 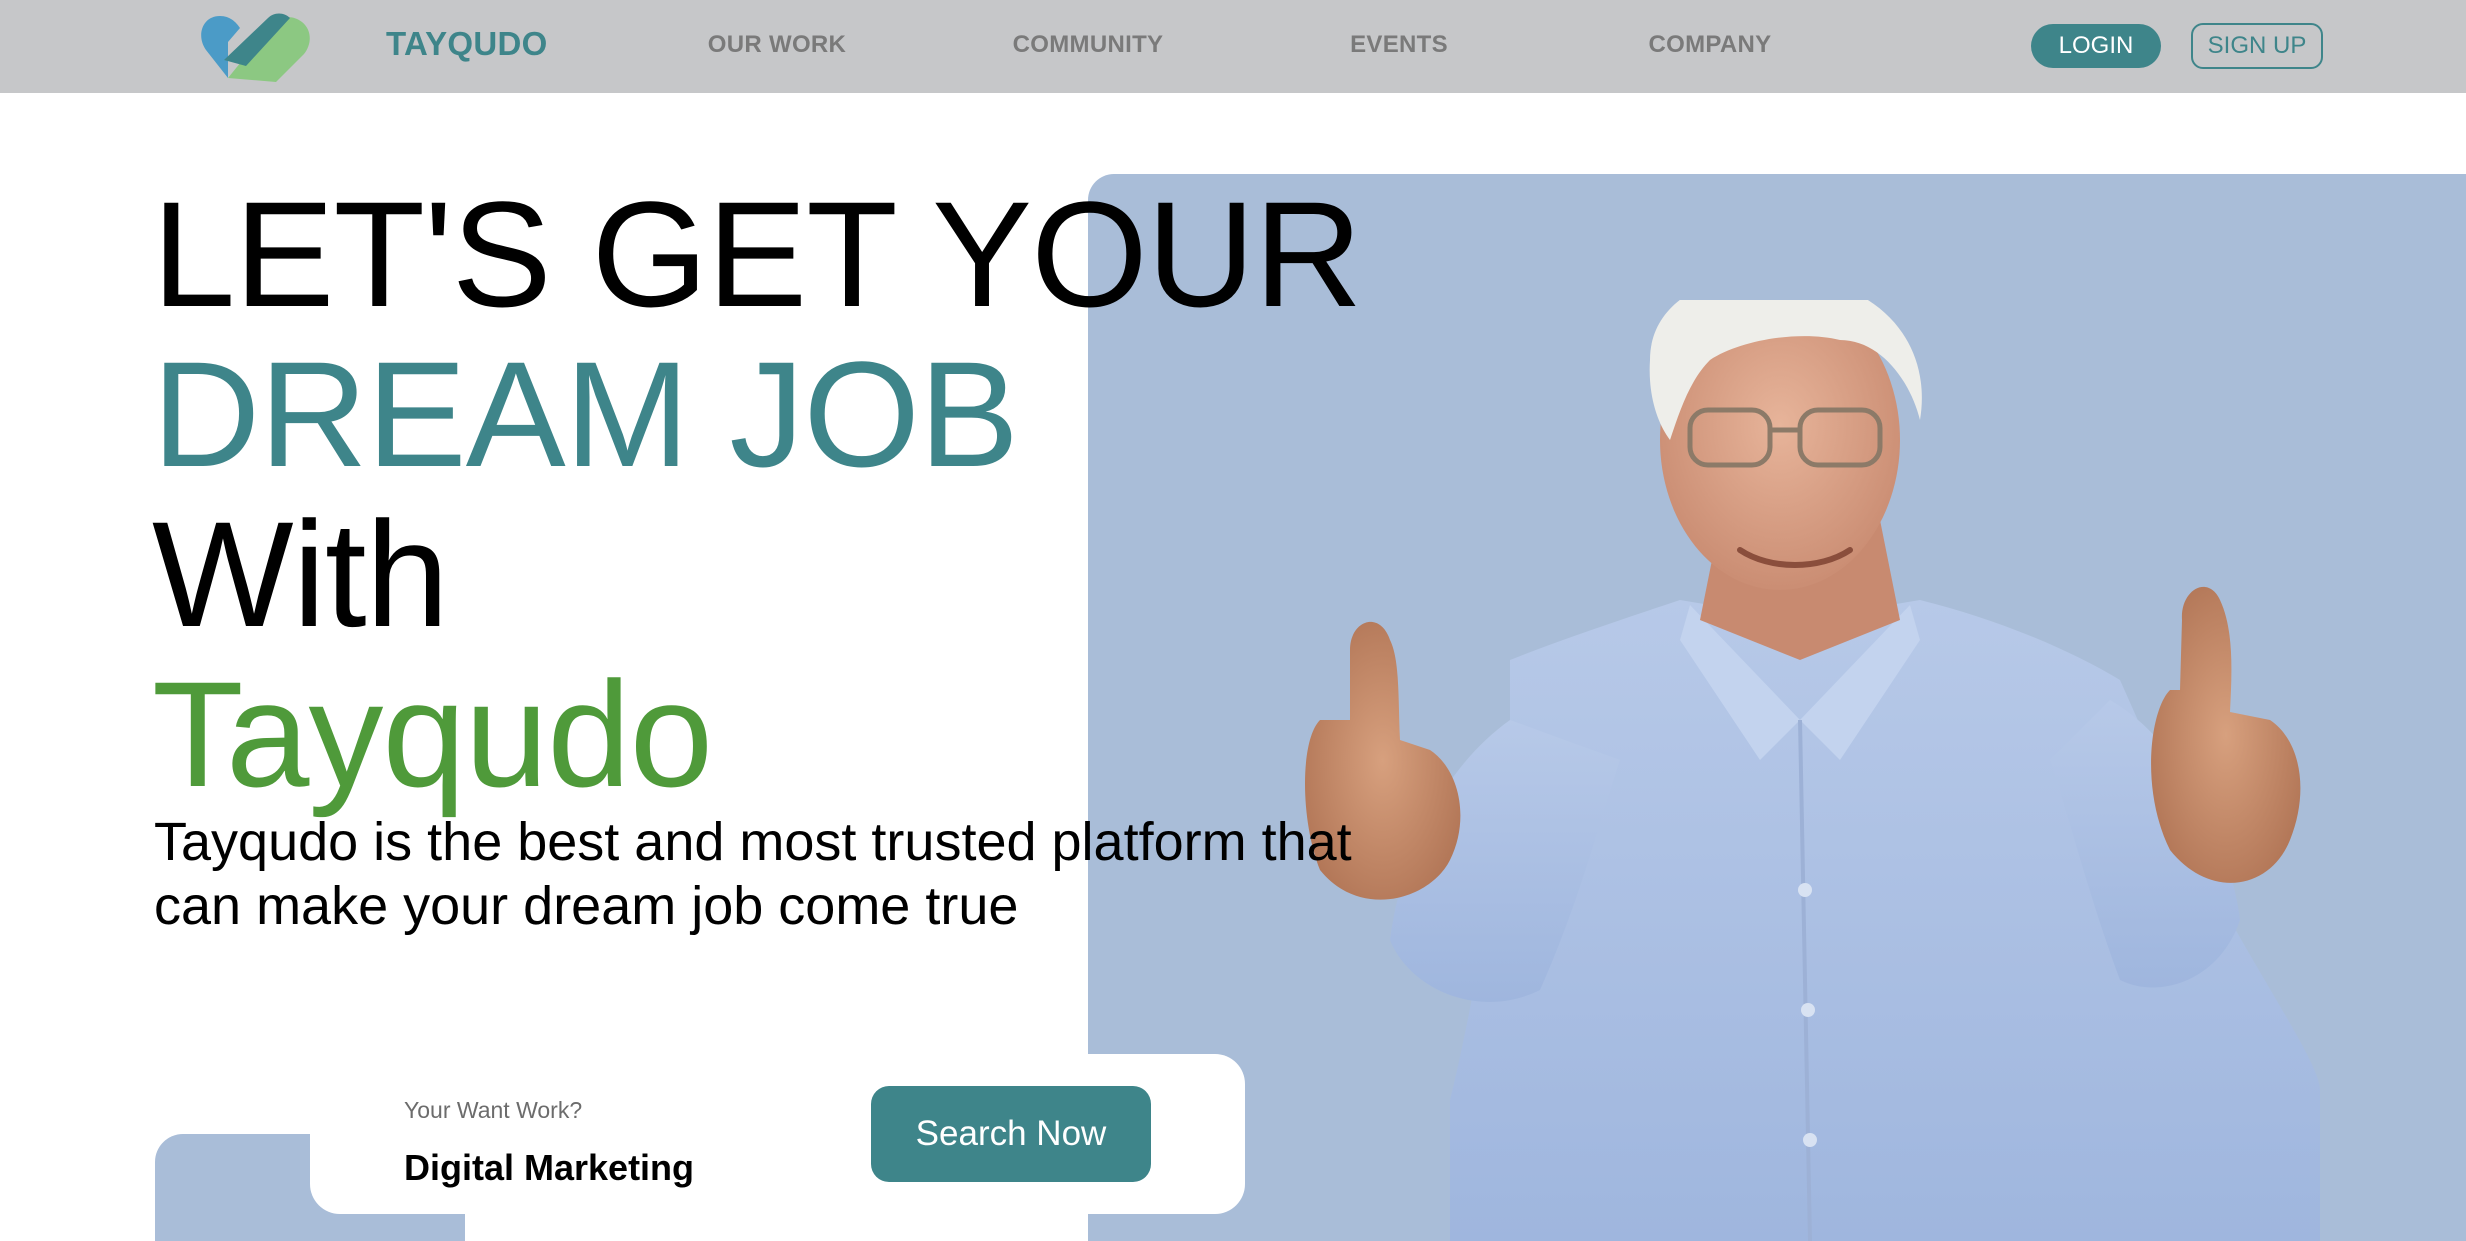 What do you see at coordinates (300, 574) in the screenshot?
I see `hero-headline-line3: With` at bounding box center [300, 574].